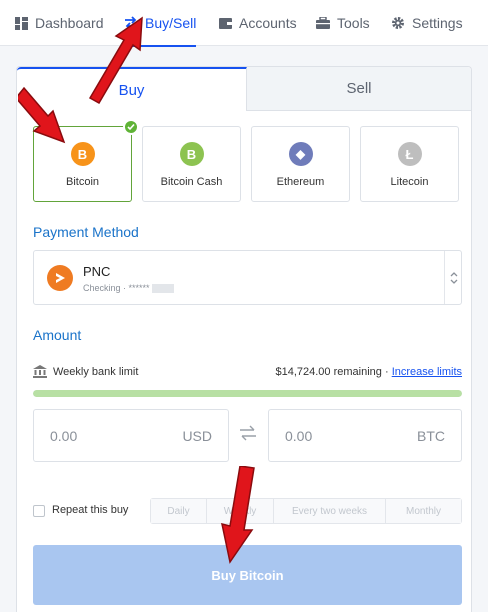  What do you see at coordinates (365, 435) in the screenshot?
I see `btc-amount-input: 0.00 BTC` at bounding box center [365, 435].